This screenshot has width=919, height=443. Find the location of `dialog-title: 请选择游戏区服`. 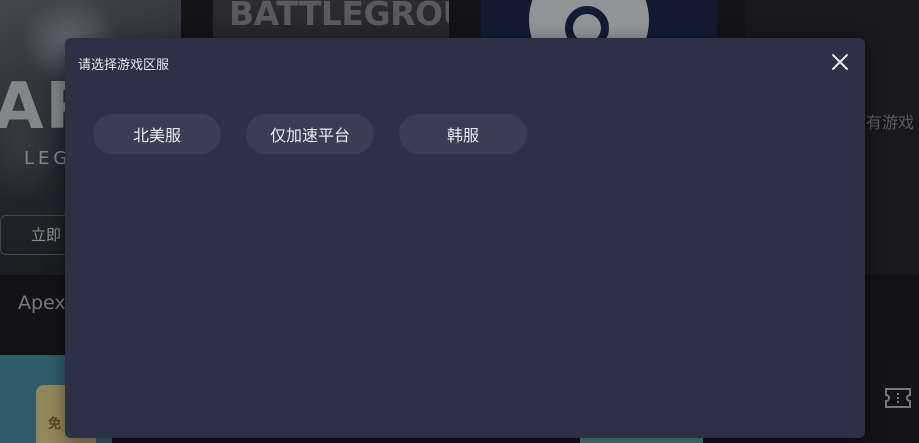

dialog-title: 请选择游戏区服 is located at coordinates (124, 65).